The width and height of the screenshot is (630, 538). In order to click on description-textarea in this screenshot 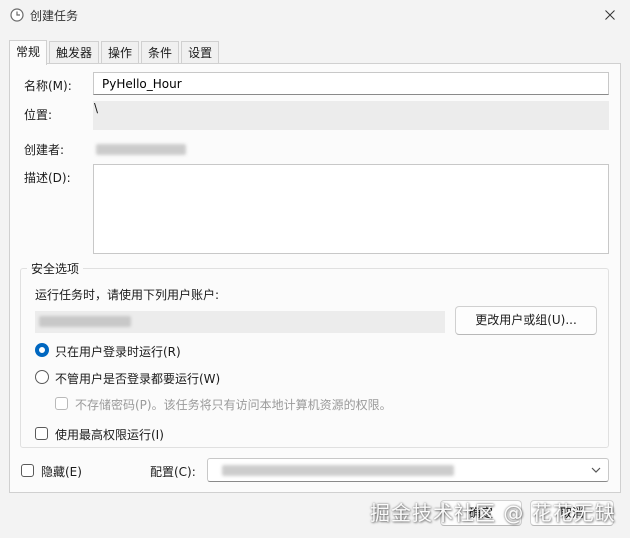, I will do `click(351, 209)`.